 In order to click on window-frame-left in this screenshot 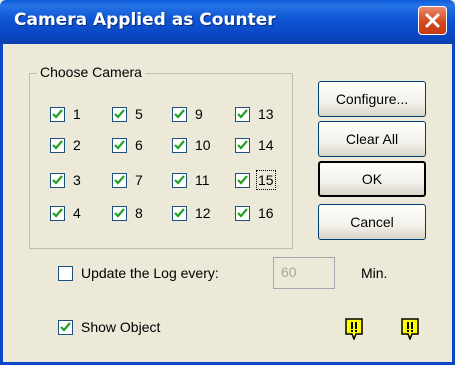, I will do `click(1, 204)`.